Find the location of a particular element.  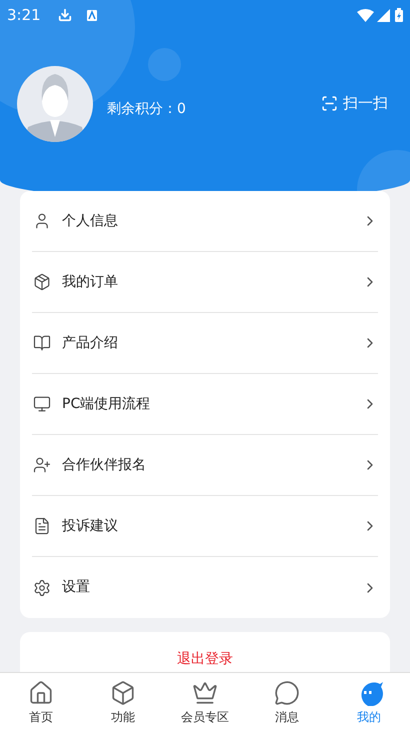

menu-item: 设置 is located at coordinates (205, 587).